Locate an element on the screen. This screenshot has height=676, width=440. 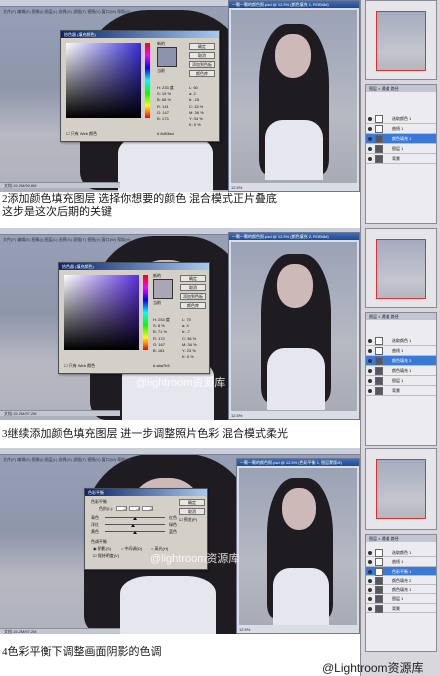
dialog-title: 色彩平衡 is located at coordinates (146, 492).